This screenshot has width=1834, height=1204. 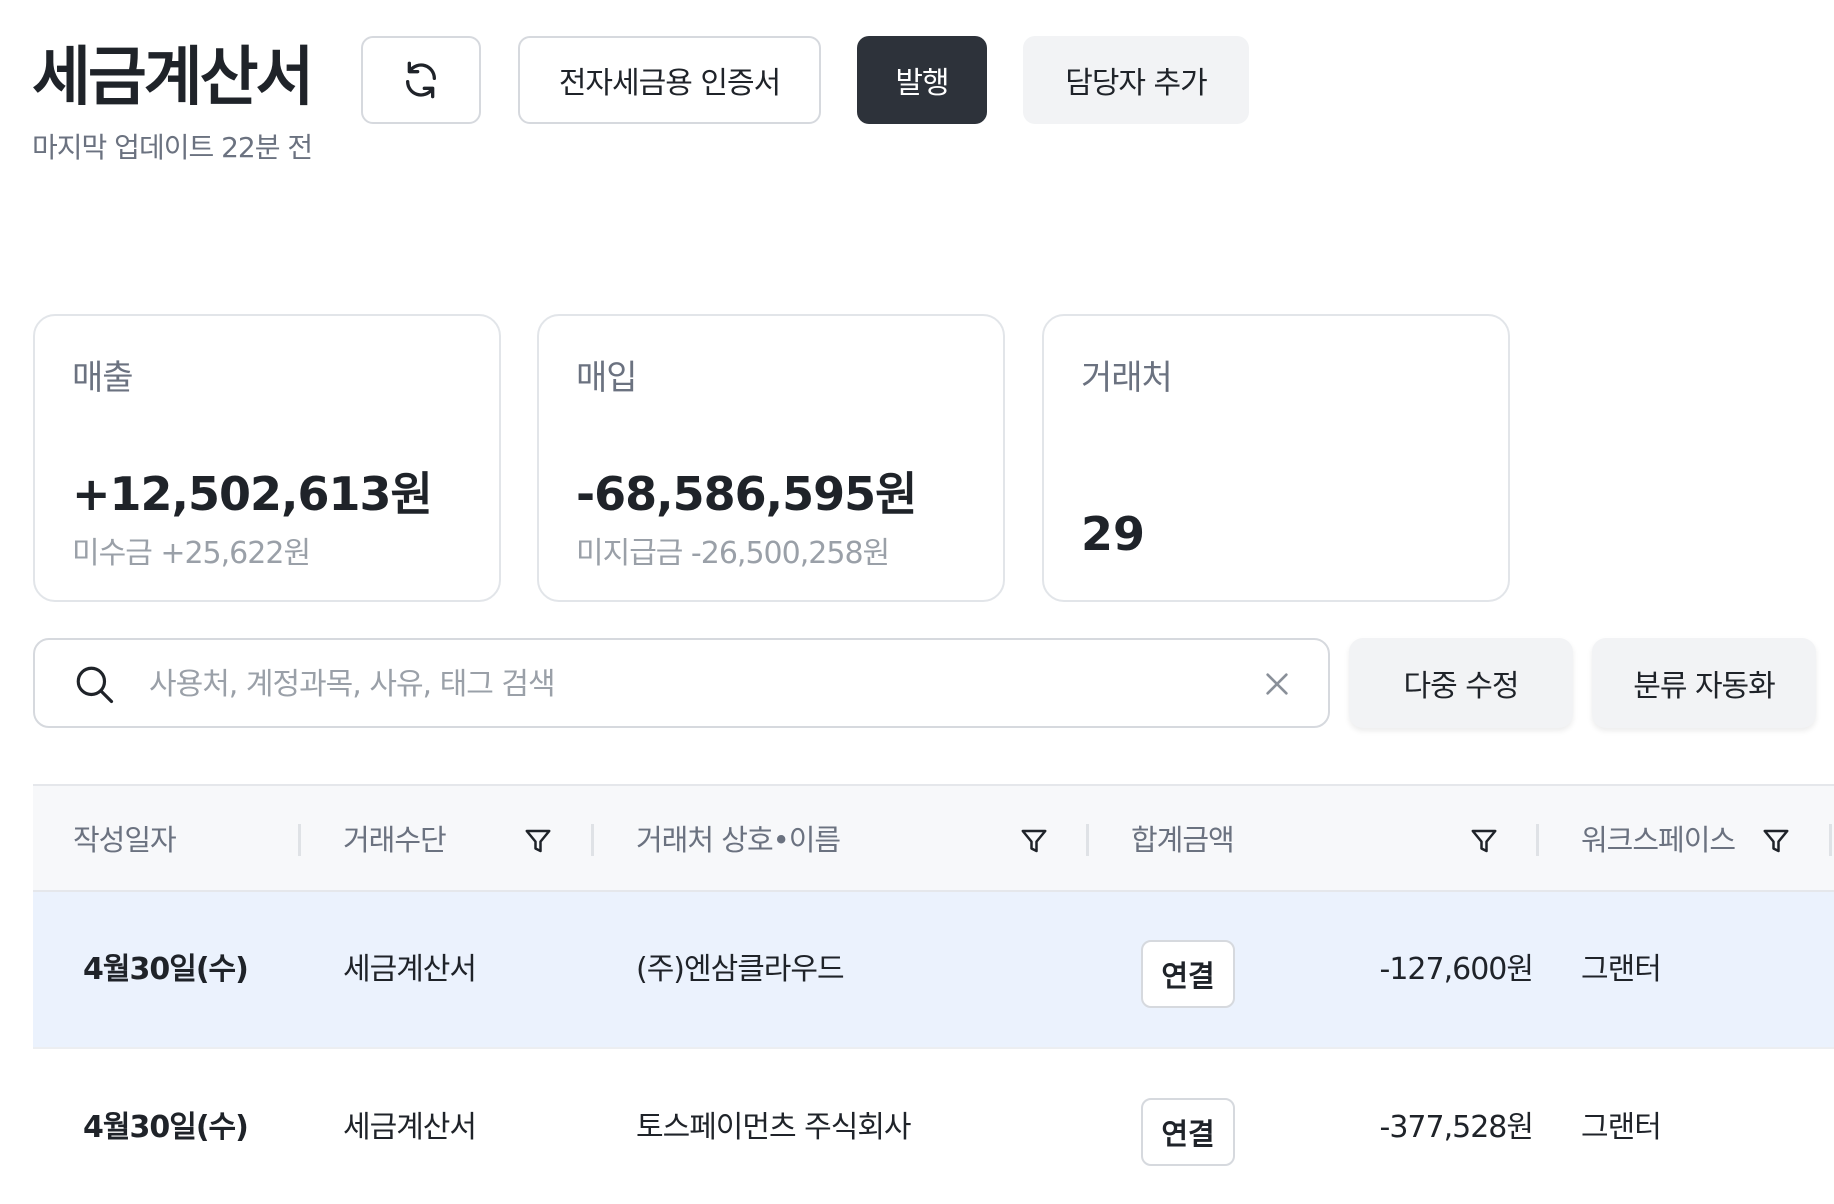 I want to click on clients-count: 29, so click(x=1113, y=534).